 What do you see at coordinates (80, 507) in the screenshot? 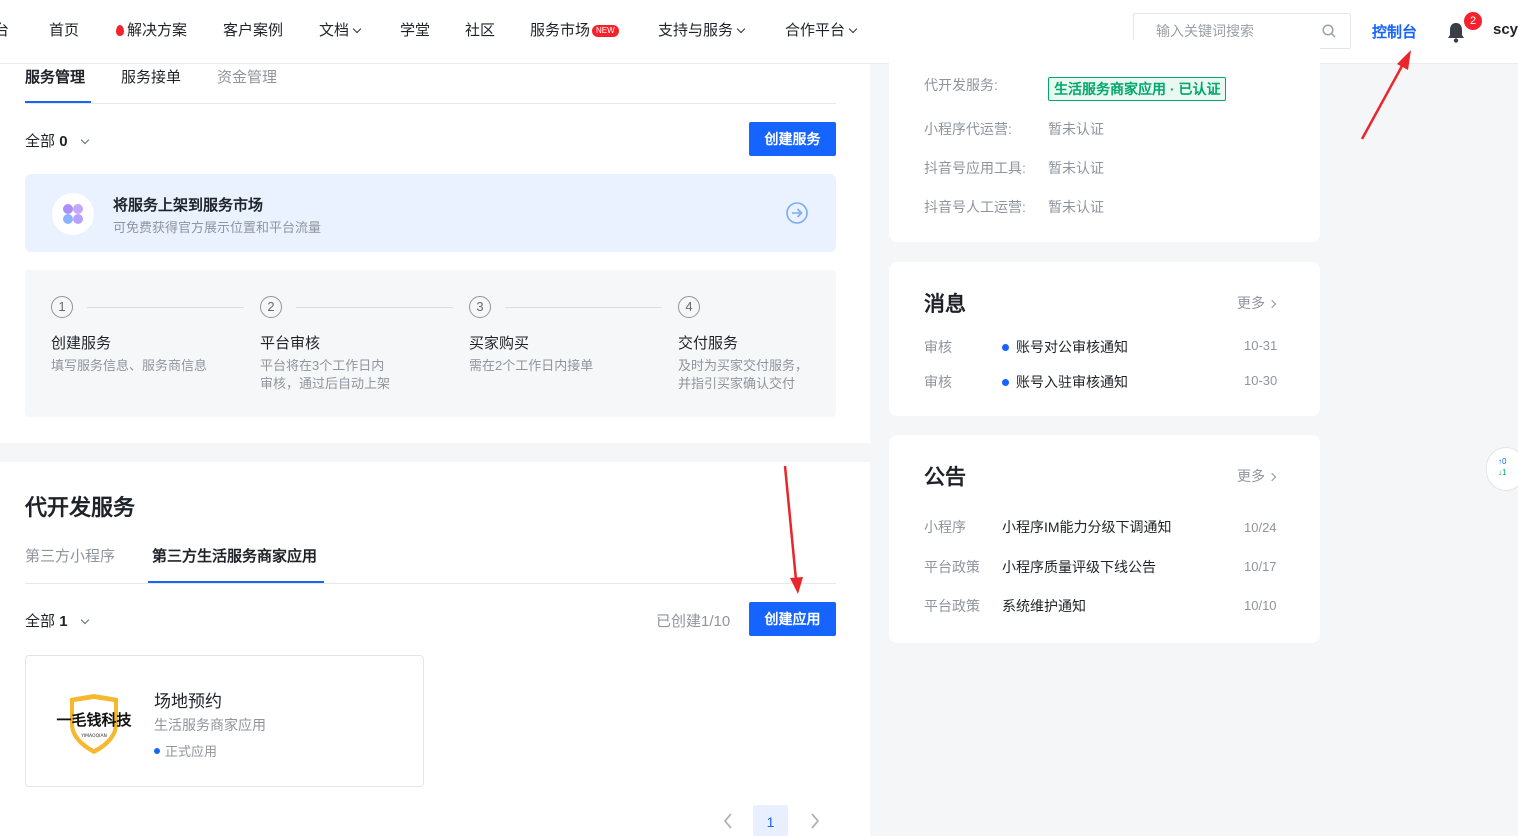
I see `section-title: 代开发服务` at bounding box center [80, 507].